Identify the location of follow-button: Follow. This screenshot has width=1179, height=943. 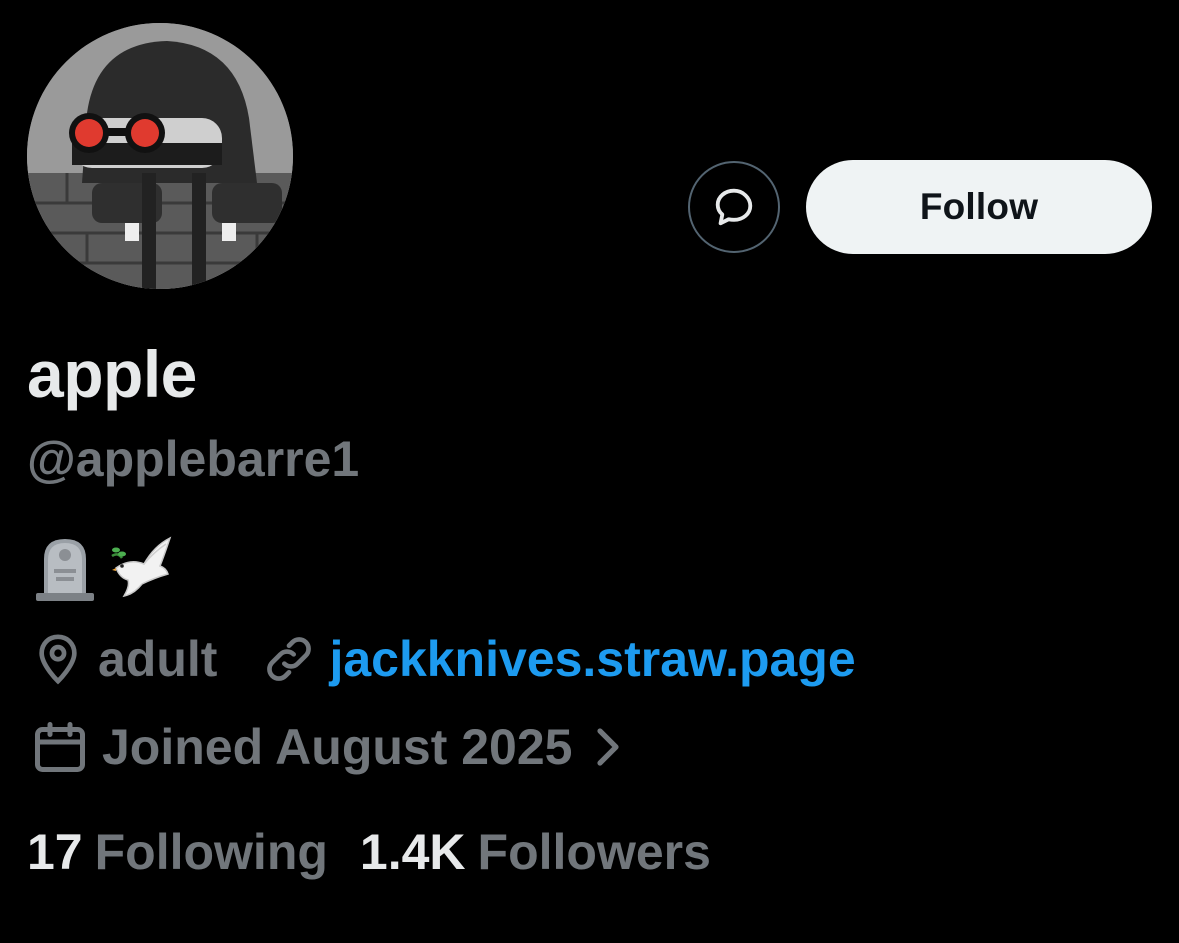
(979, 207).